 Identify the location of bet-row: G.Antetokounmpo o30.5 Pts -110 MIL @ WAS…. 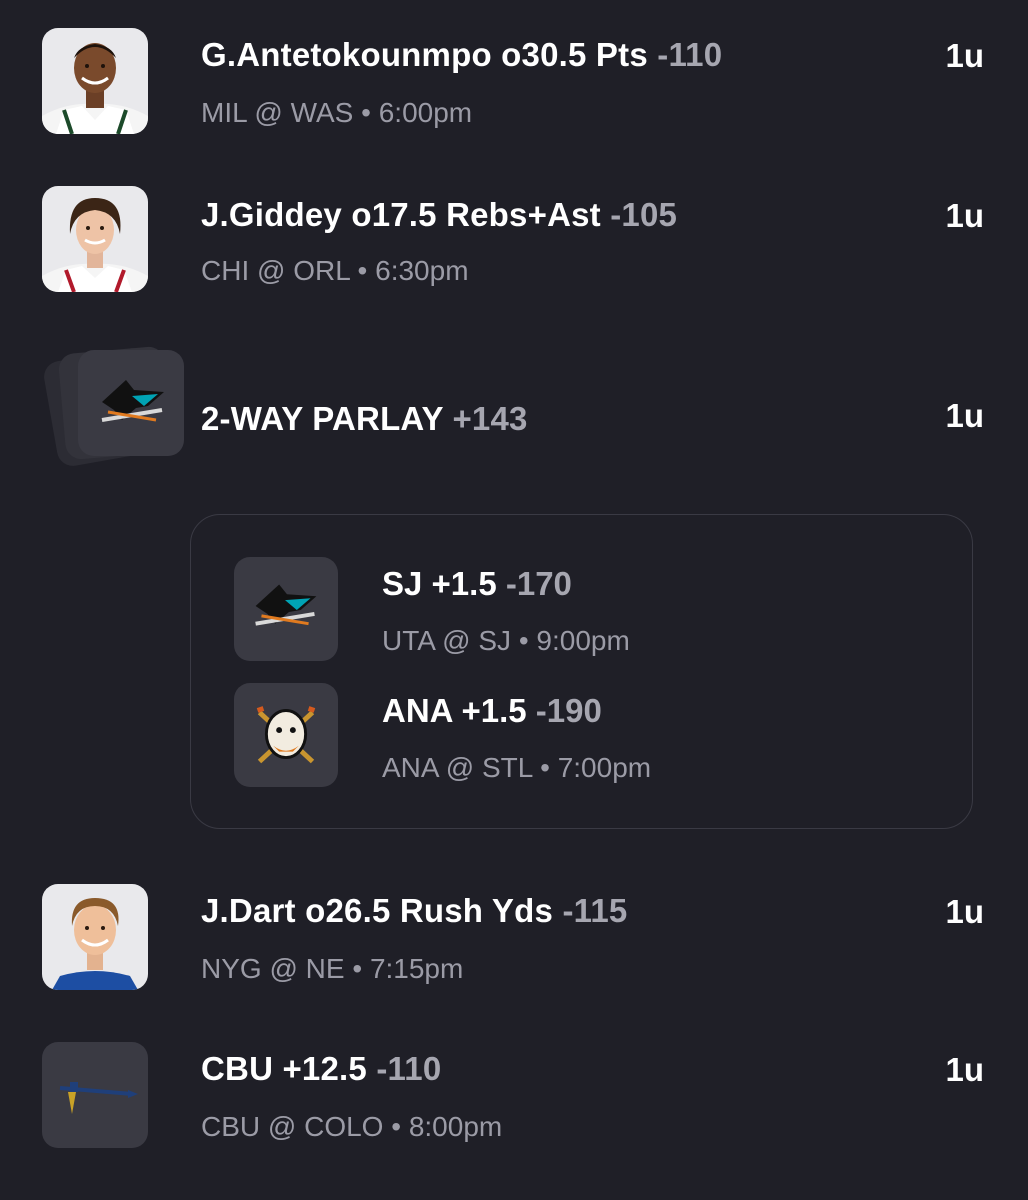
(514, 80).